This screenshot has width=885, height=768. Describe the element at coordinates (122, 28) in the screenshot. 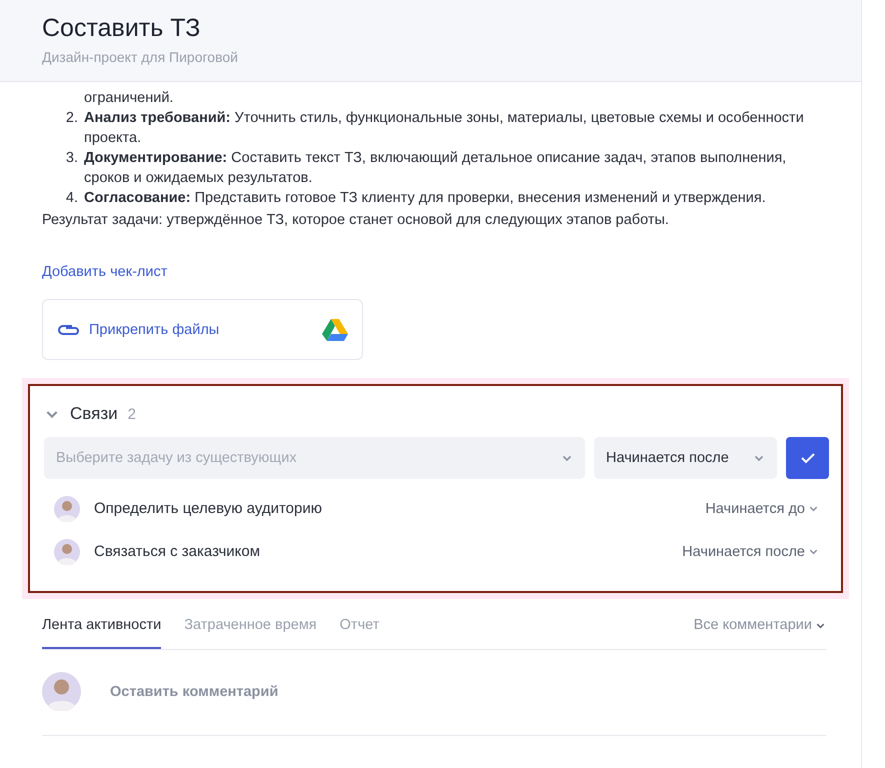

I see `page-title: Составить ТЗ` at that location.